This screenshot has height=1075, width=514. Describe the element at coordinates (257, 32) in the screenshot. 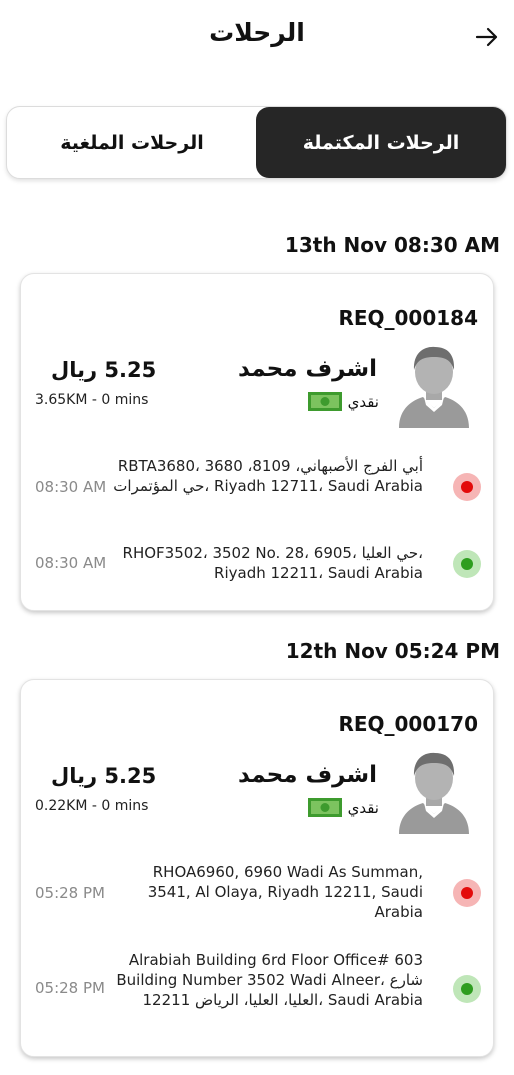

I see `page-title: الرحلات` at that location.